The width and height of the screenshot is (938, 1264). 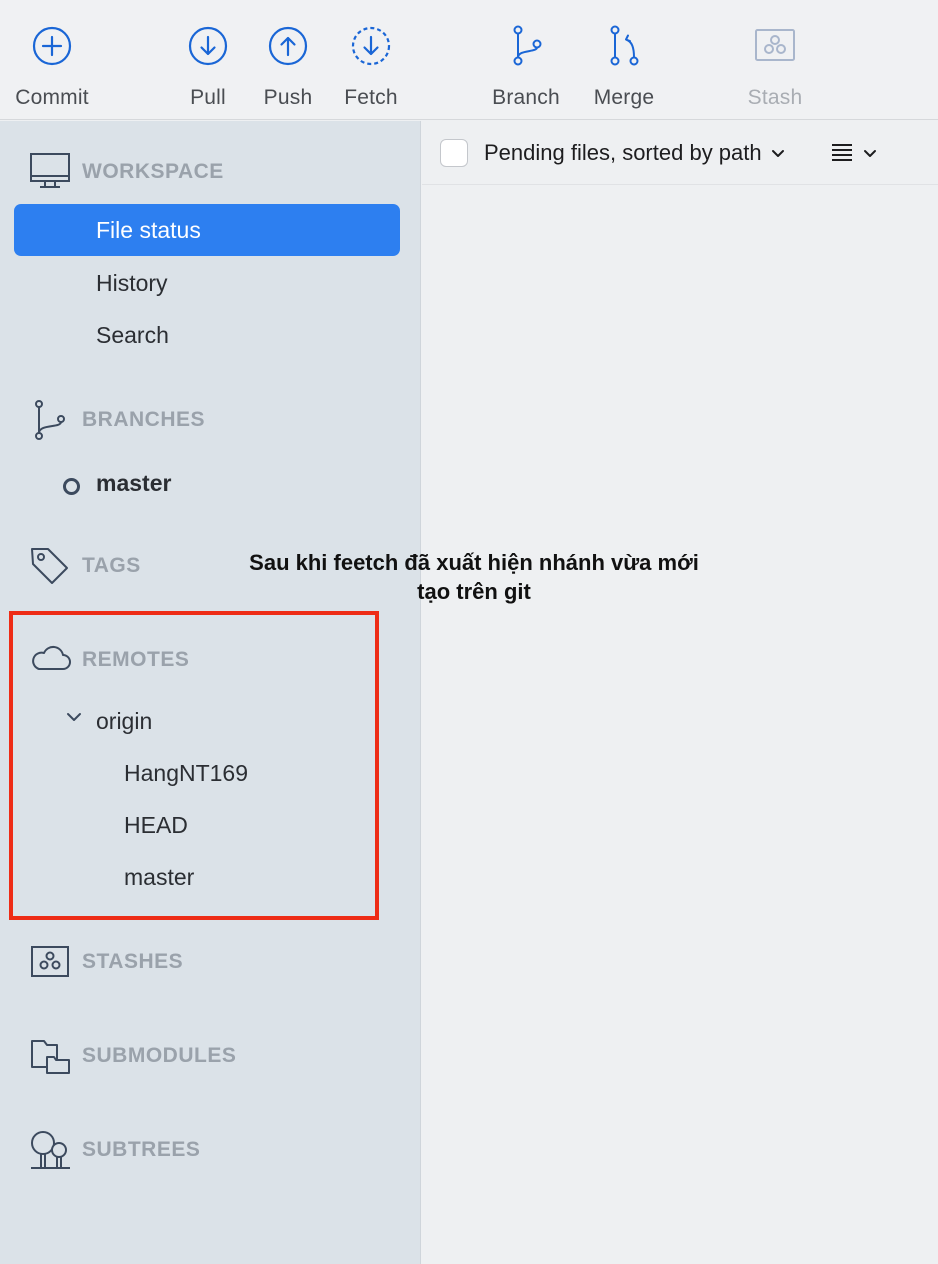 I want to click on section-title-submodules: SUBMODULES, so click(x=159, y=1055).